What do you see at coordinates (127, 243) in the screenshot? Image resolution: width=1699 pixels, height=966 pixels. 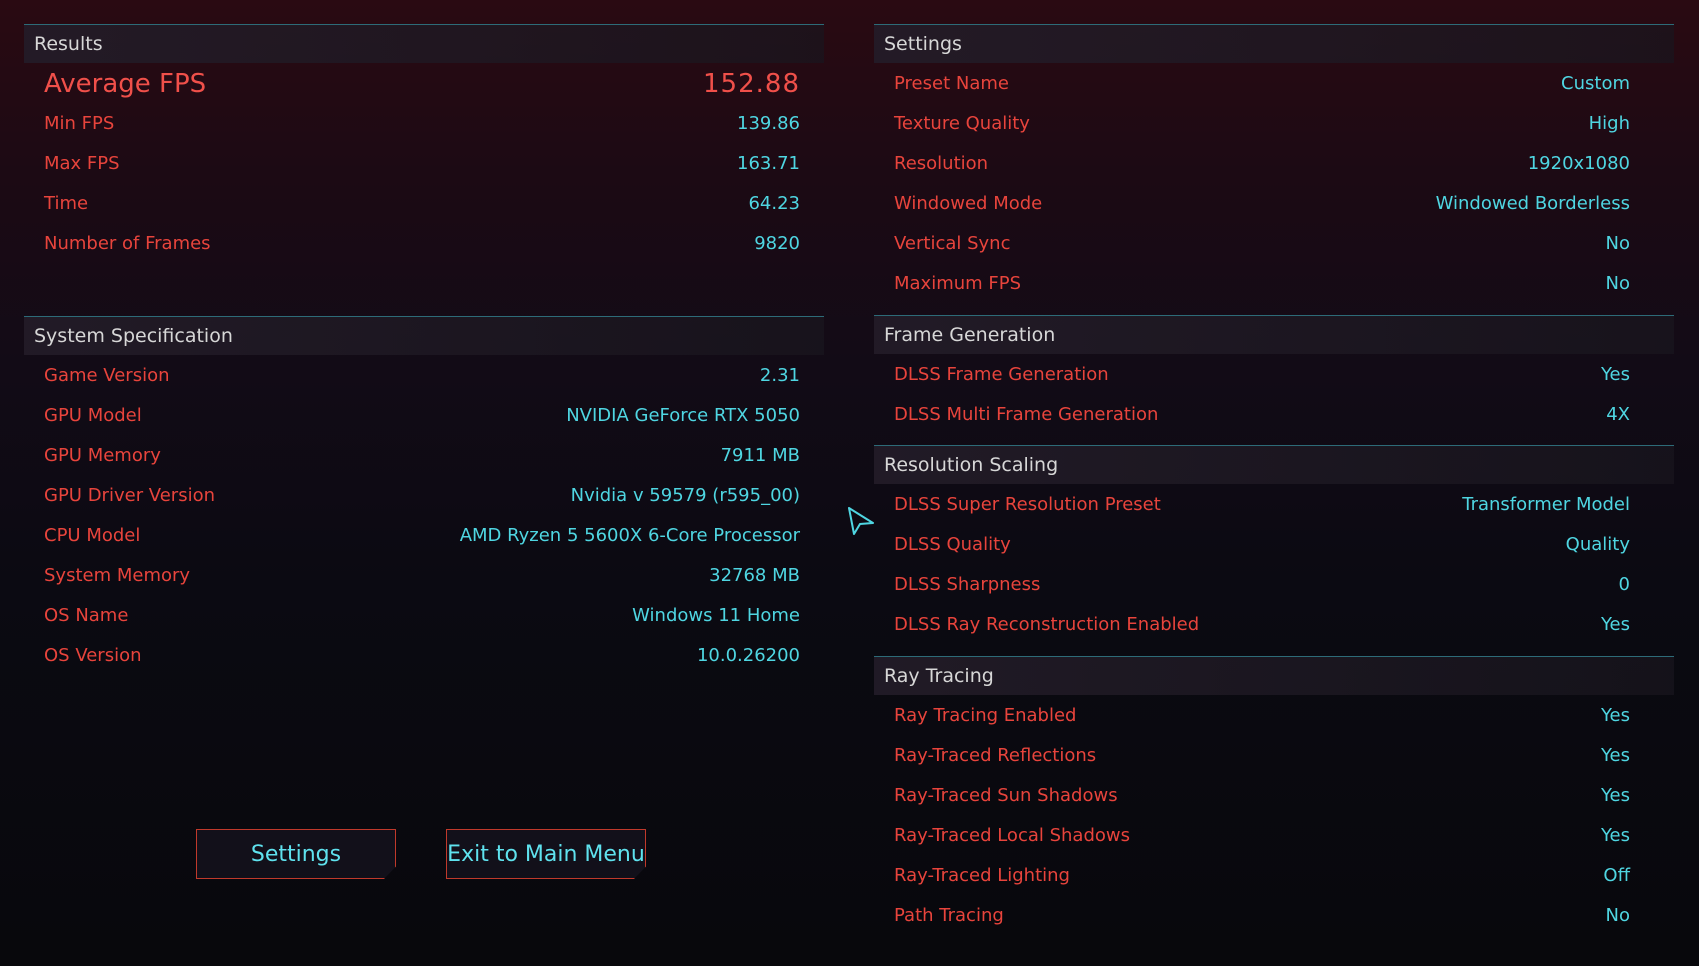 I see `results-row-label: Number of Frames` at bounding box center [127, 243].